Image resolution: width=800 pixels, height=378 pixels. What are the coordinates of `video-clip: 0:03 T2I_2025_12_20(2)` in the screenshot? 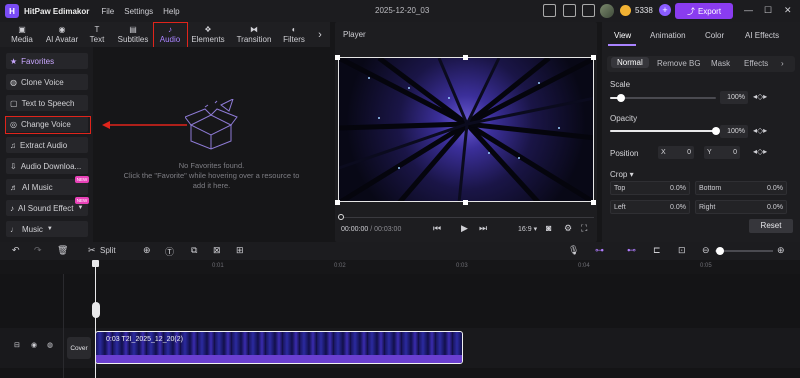 It's located at (279, 347).